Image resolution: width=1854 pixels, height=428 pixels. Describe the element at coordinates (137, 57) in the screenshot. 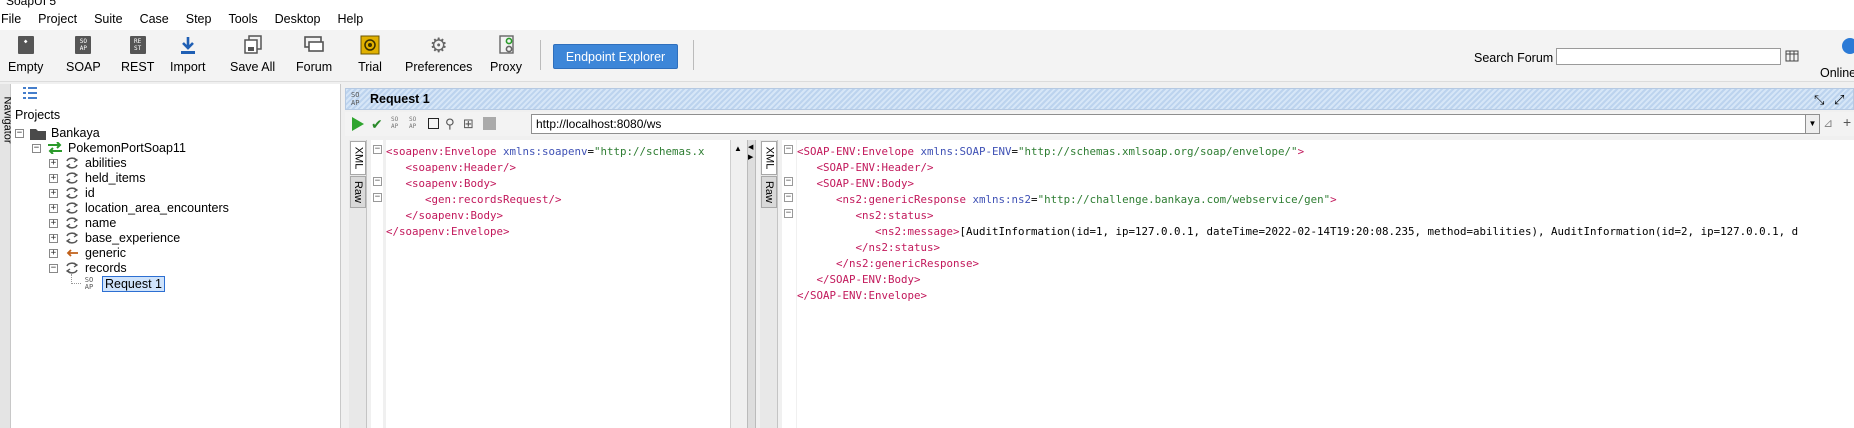

I see `rest-button: RE ST REST` at that location.